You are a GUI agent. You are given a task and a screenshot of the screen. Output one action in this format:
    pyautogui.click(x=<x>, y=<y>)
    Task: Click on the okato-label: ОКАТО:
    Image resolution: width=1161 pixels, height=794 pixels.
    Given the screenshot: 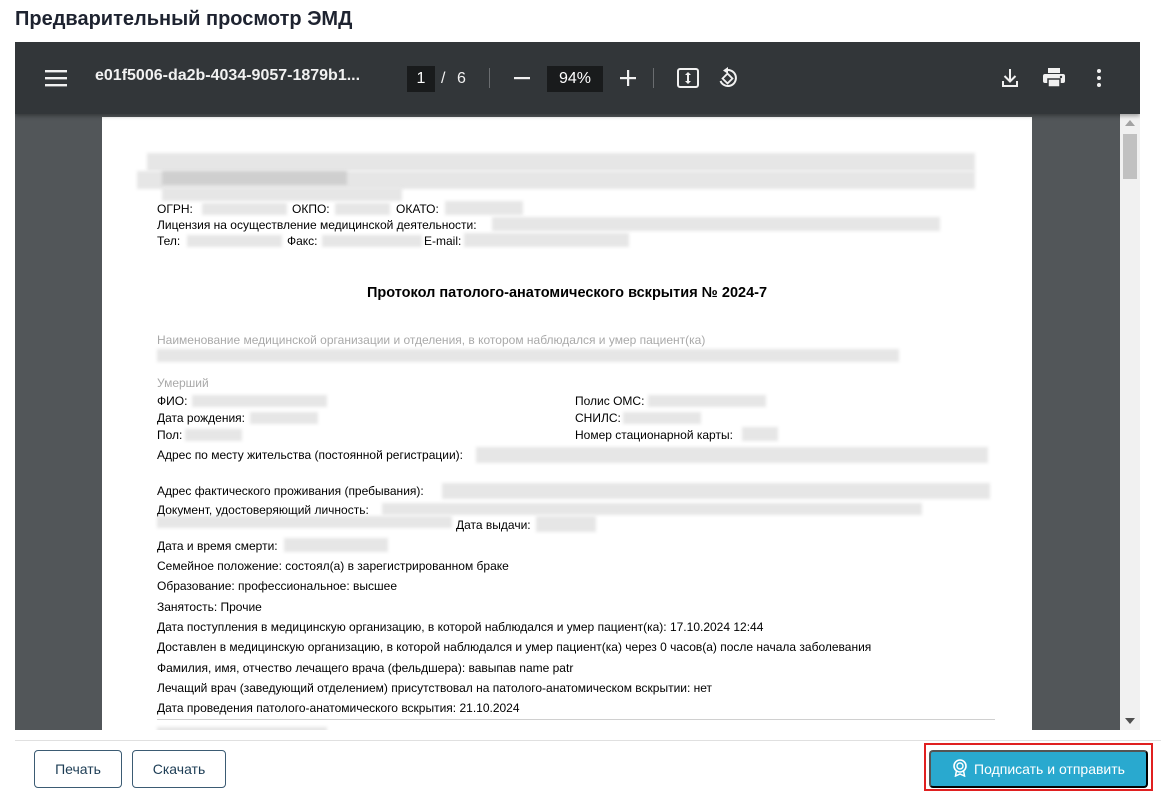 What is the action you would take?
    pyautogui.click(x=417, y=209)
    